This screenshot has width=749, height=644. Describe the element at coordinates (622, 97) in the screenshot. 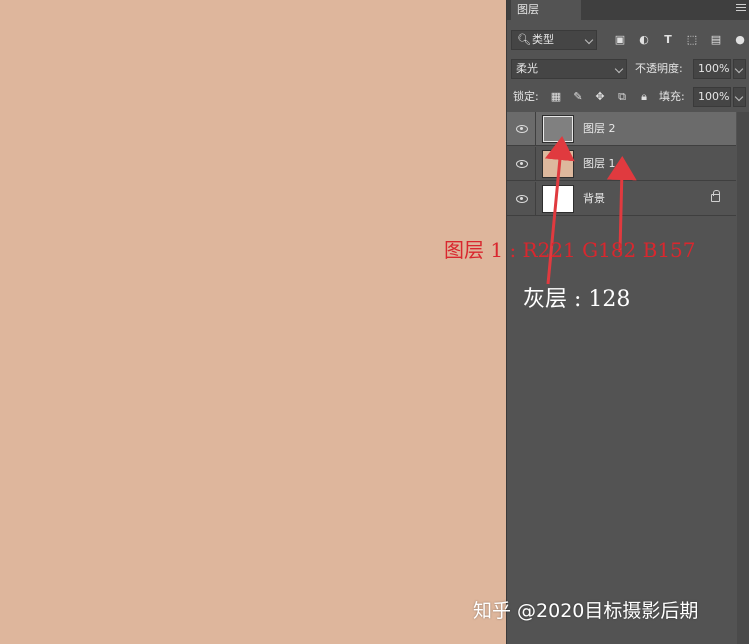

I see `lock-artboard-icon: ⧉` at that location.